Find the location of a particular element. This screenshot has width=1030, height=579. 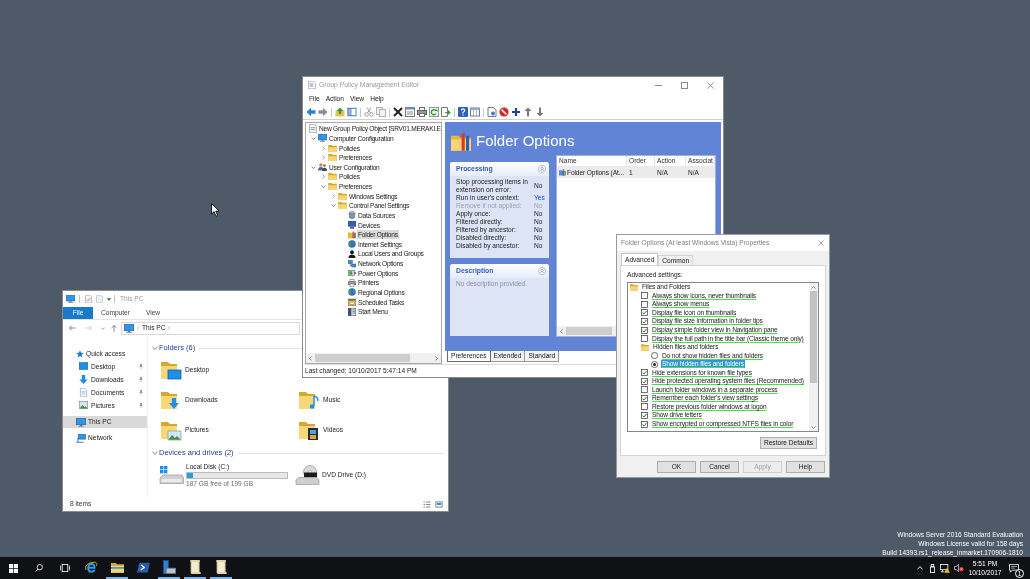

globe-icon is located at coordinates (352, 244).